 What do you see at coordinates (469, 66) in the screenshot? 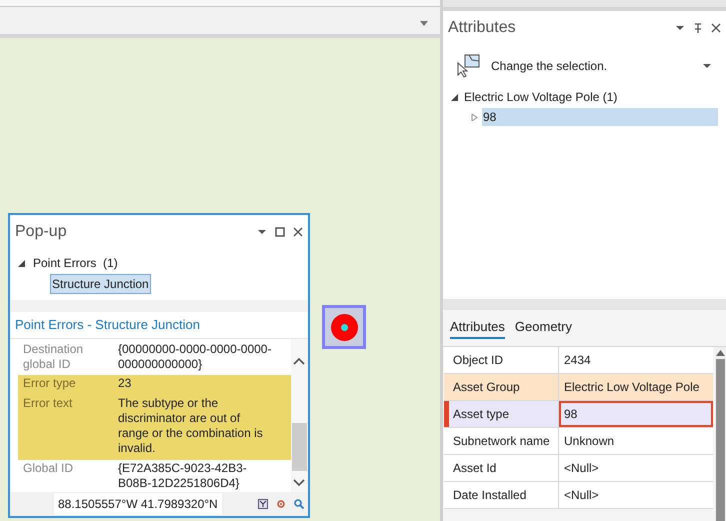
I see `select-cursor-icon` at bounding box center [469, 66].